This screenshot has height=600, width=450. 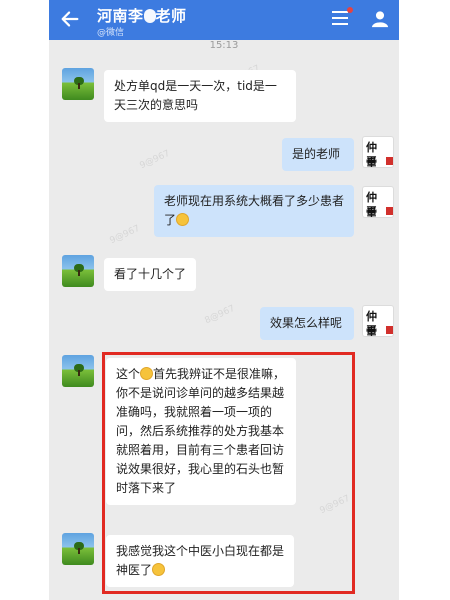 What do you see at coordinates (220, 315) in the screenshot?
I see `watermark: 8@967` at bounding box center [220, 315].